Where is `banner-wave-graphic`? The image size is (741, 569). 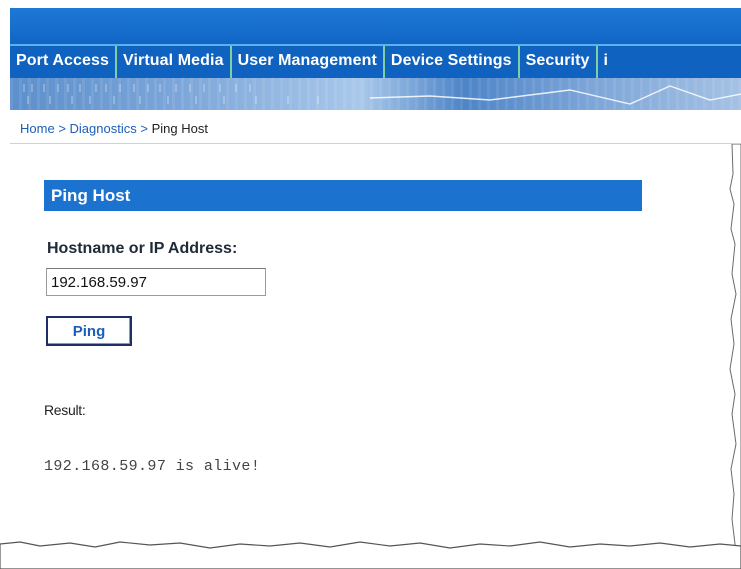 banner-wave-graphic is located at coordinates (382, 94).